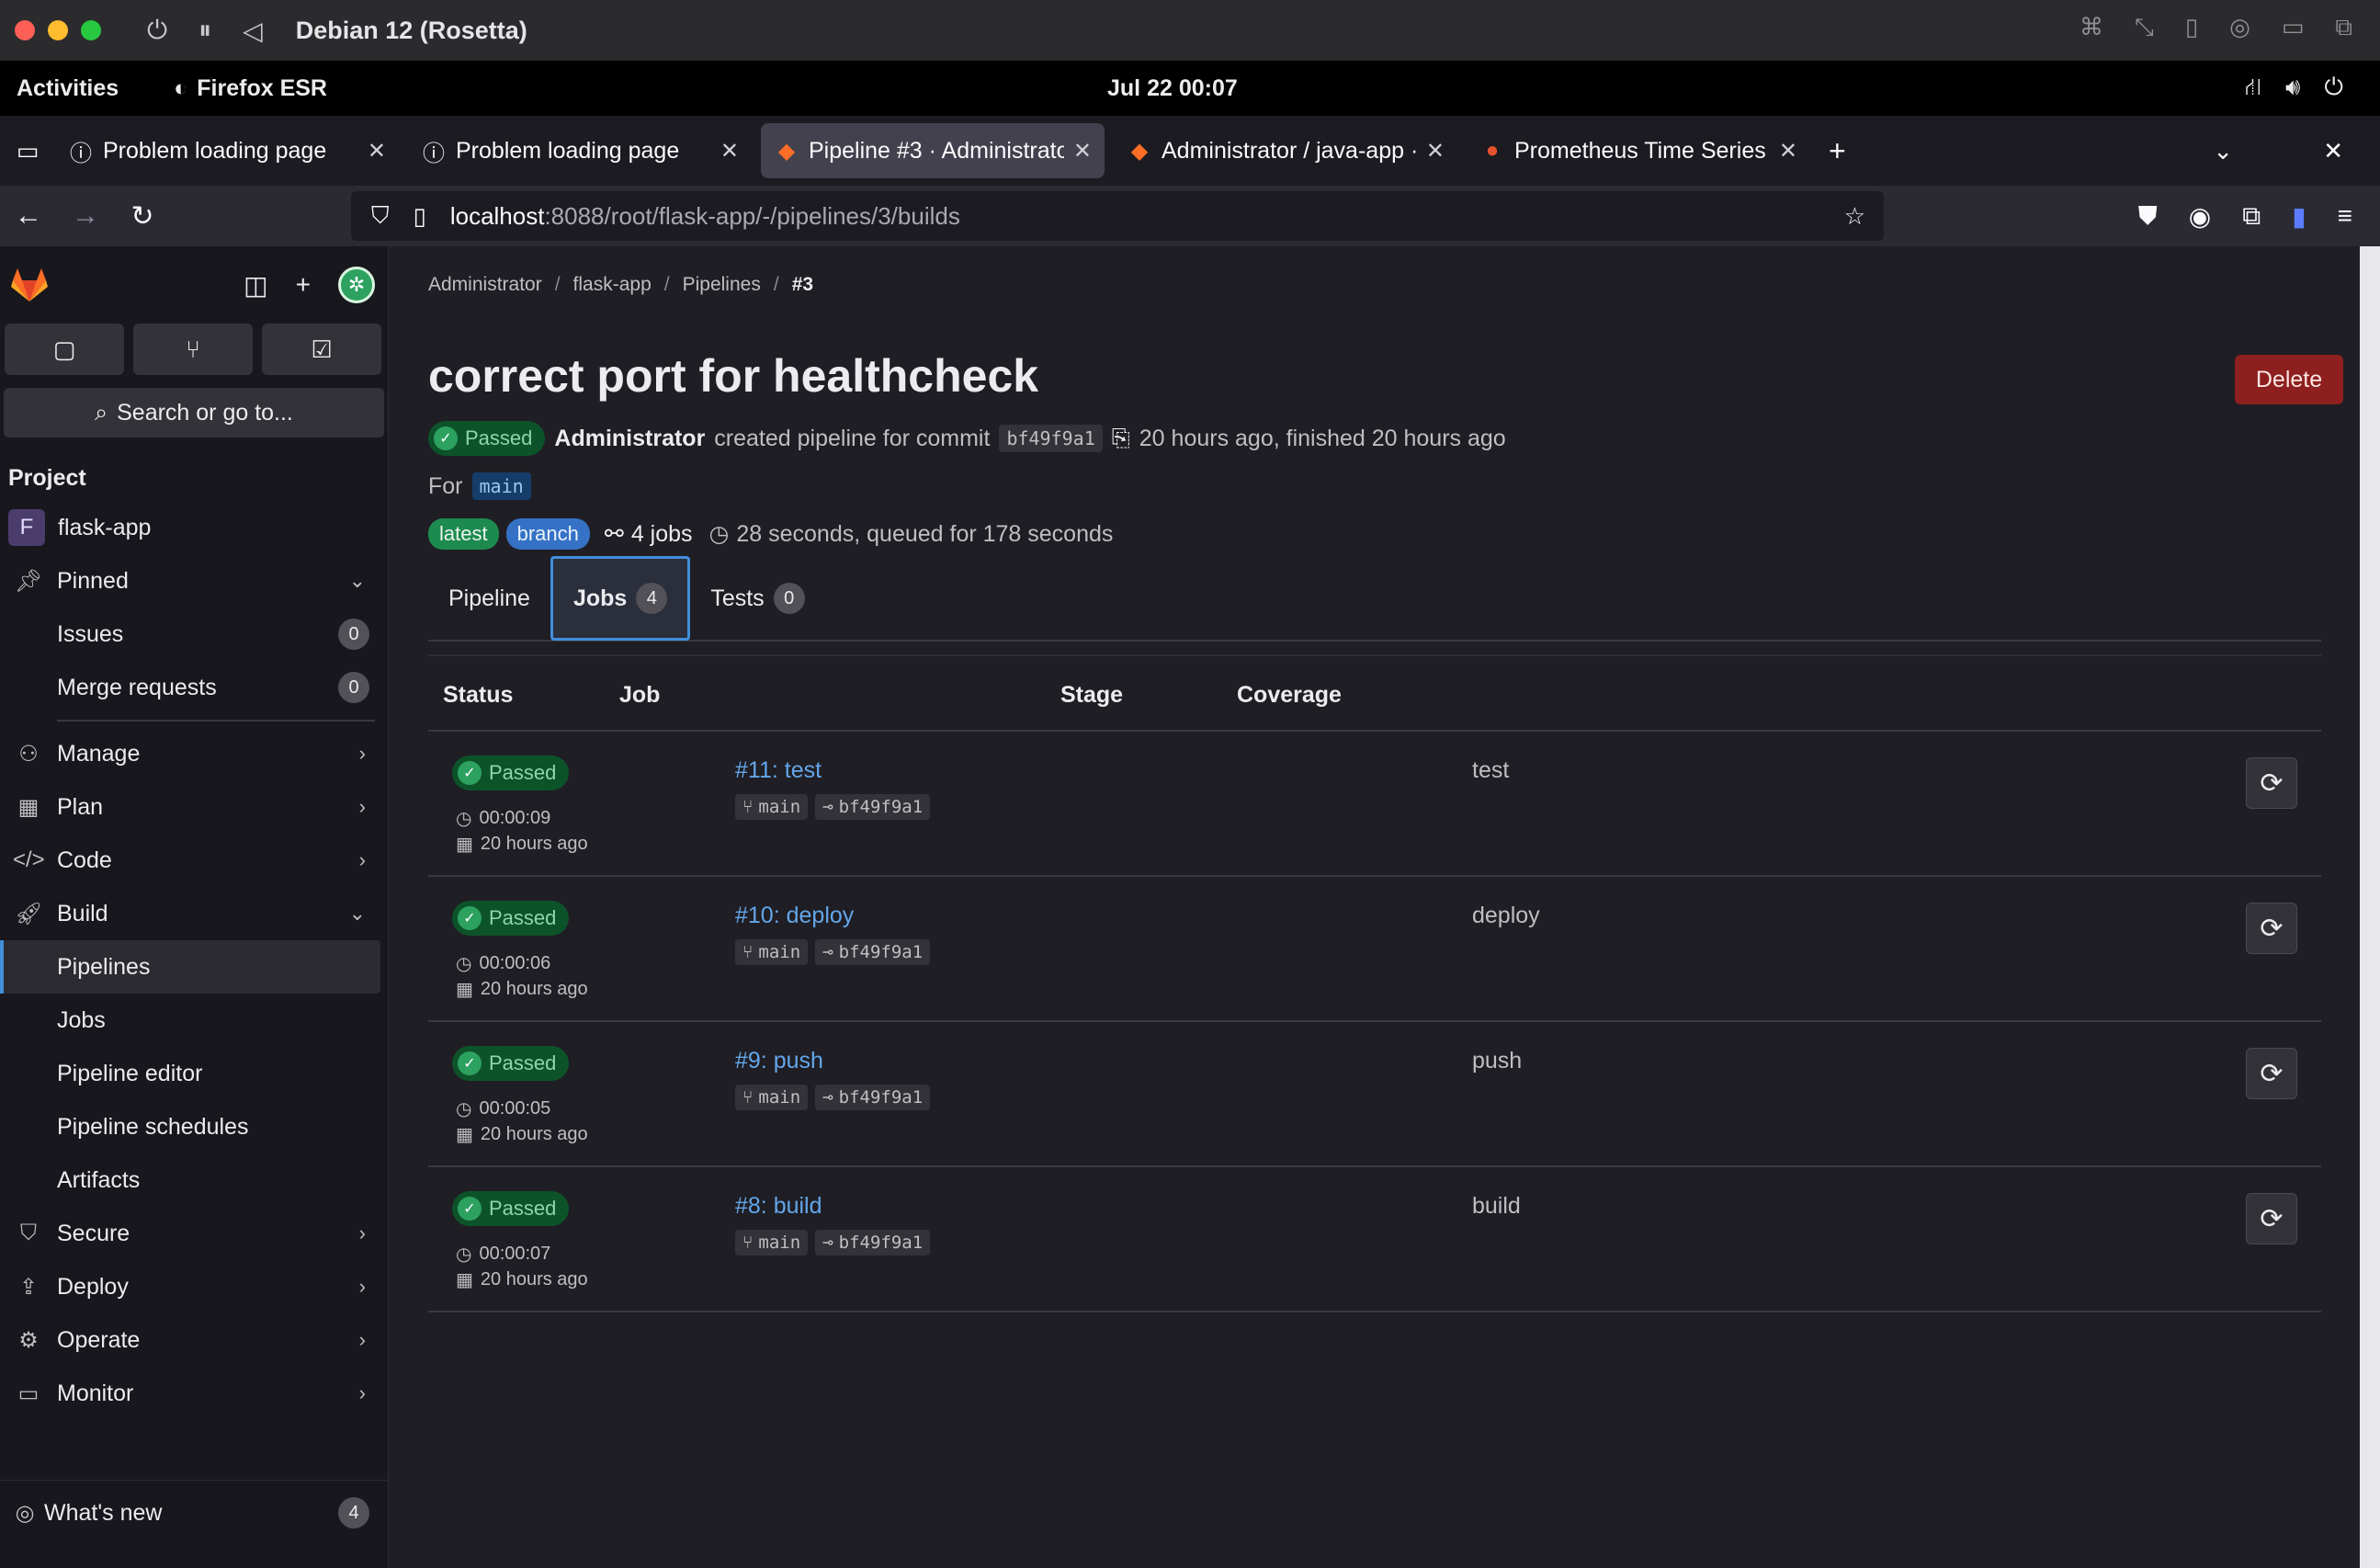 The image size is (2380, 1568). Describe the element at coordinates (303, 285) in the screenshot. I see `plus-icon: +` at that location.